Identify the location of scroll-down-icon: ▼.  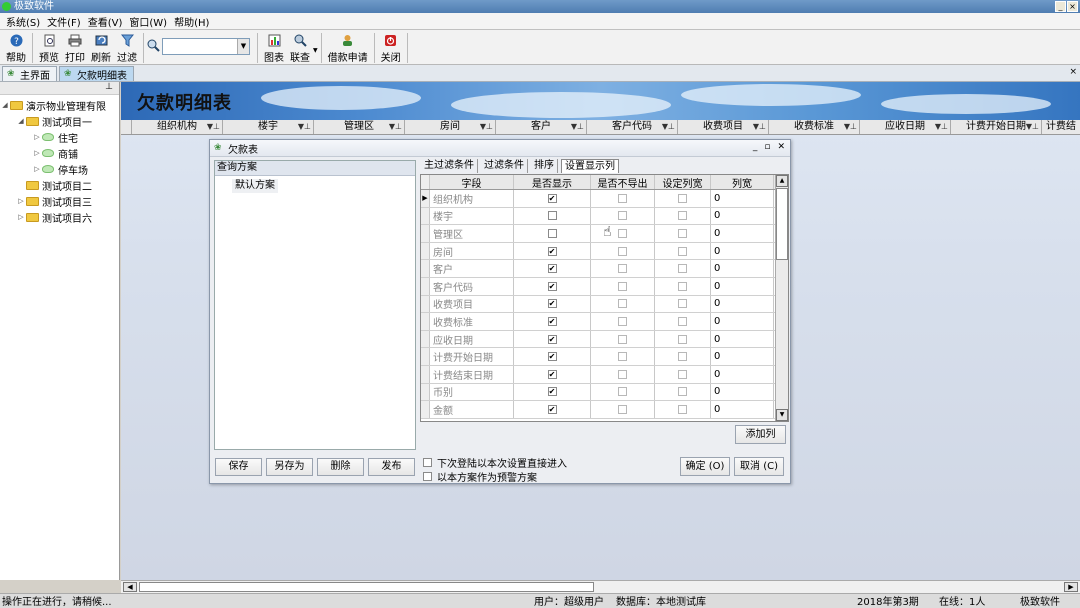
(782, 415).